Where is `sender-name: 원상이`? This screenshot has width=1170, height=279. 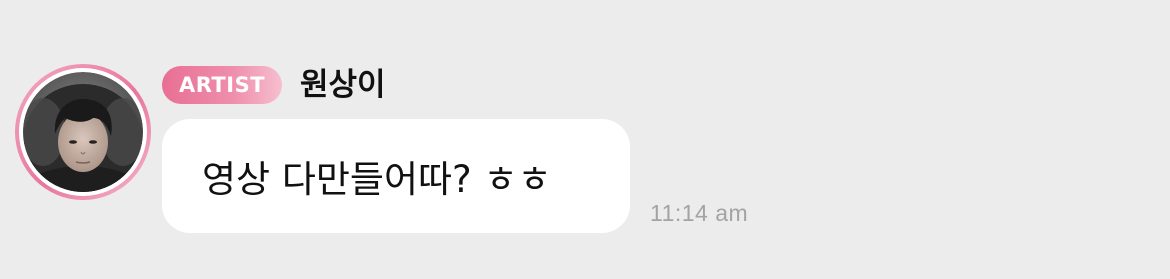
sender-name: 원상이 is located at coordinates (343, 85).